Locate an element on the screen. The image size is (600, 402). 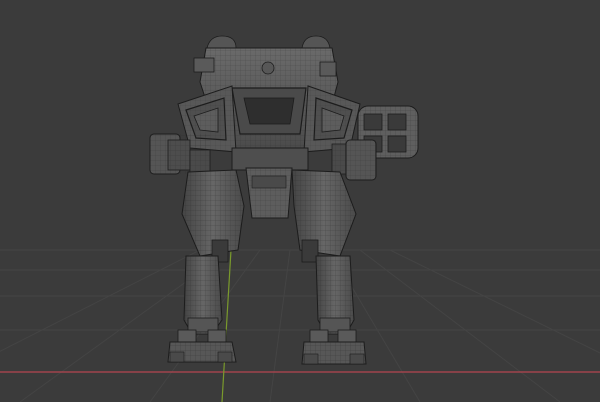
y-axis-line is located at coordinates (226, 325).